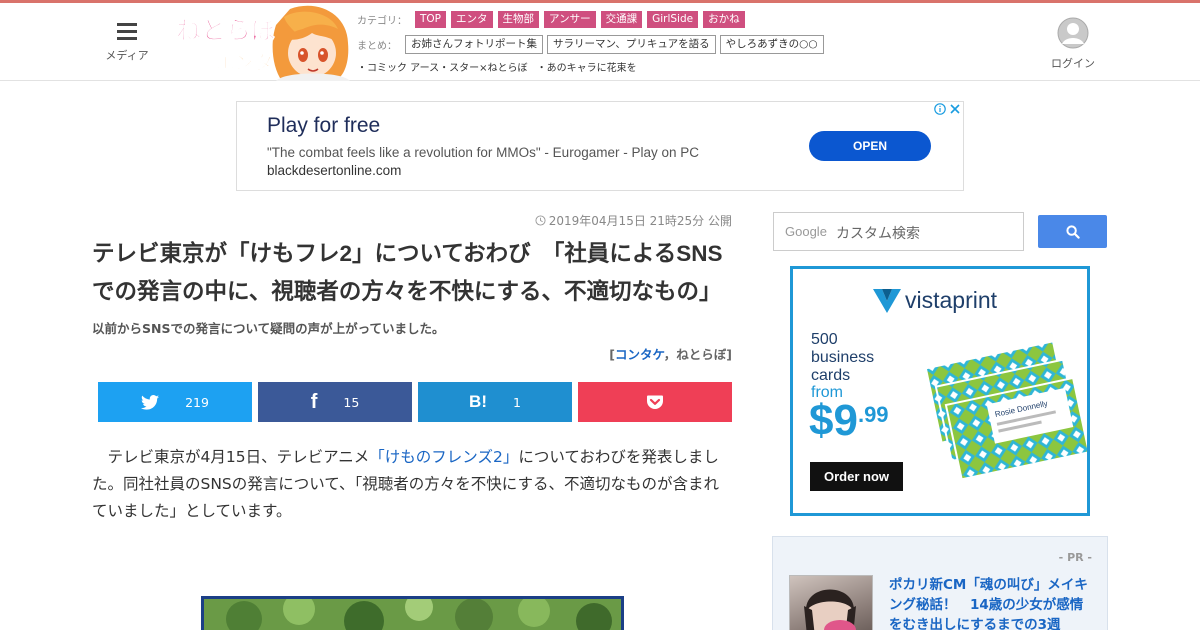 The height and width of the screenshot is (630, 1200). What do you see at coordinates (231, 457) in the screenshot?
I see `body-text-before: テレビ東京が4月15日、テレビアニメ` at bounding box center [231, 457].